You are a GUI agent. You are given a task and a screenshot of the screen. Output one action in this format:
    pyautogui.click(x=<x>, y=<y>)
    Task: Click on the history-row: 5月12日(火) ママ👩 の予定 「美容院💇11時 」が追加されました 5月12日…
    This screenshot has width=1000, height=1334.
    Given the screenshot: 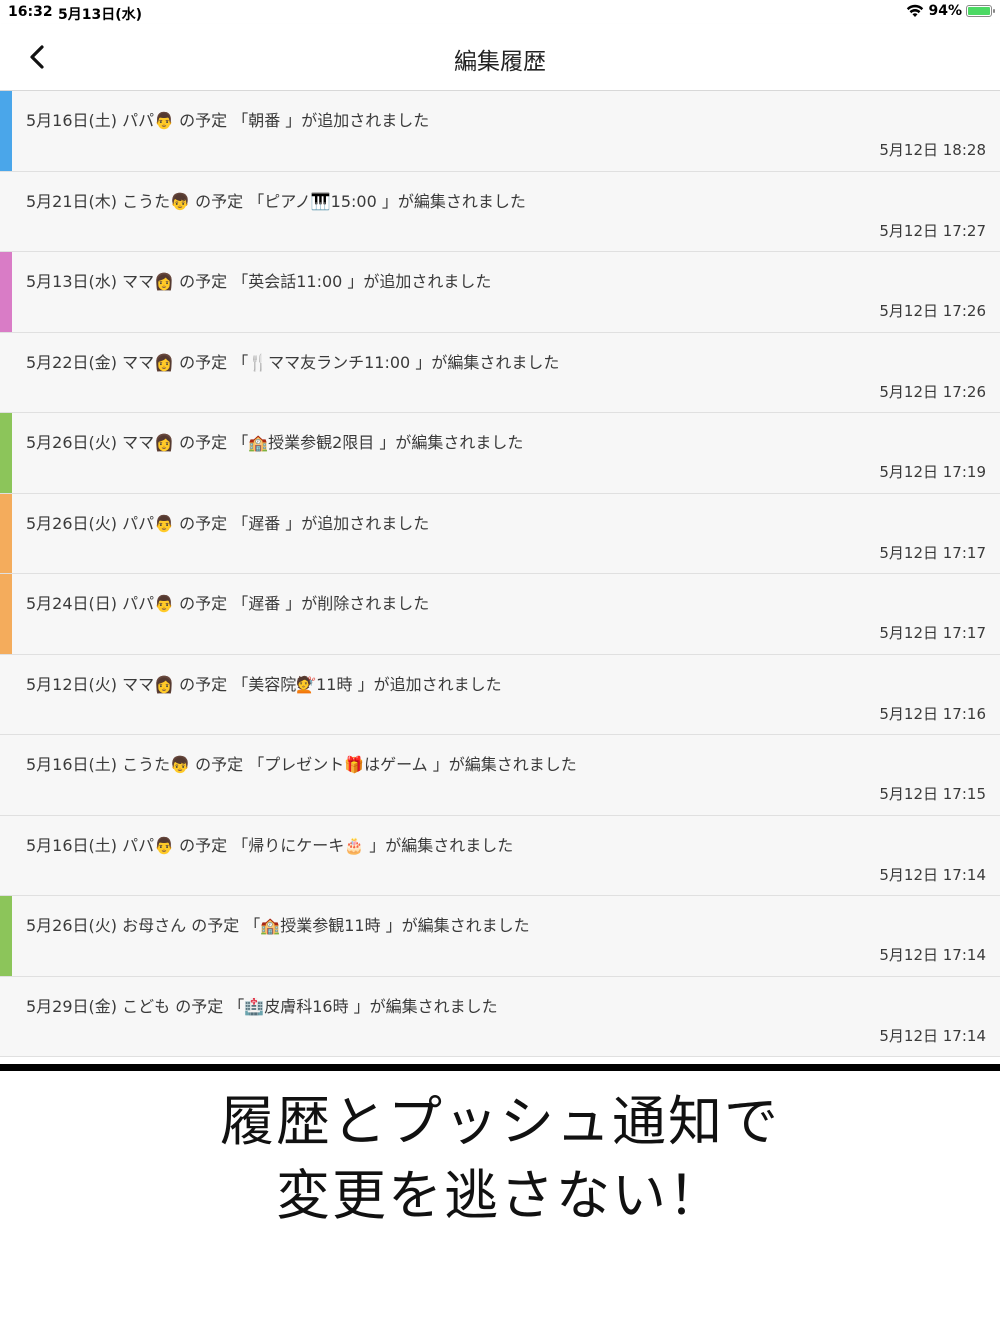 What is the action you would take?
    pyautogui.click(x=500, y=694)
    